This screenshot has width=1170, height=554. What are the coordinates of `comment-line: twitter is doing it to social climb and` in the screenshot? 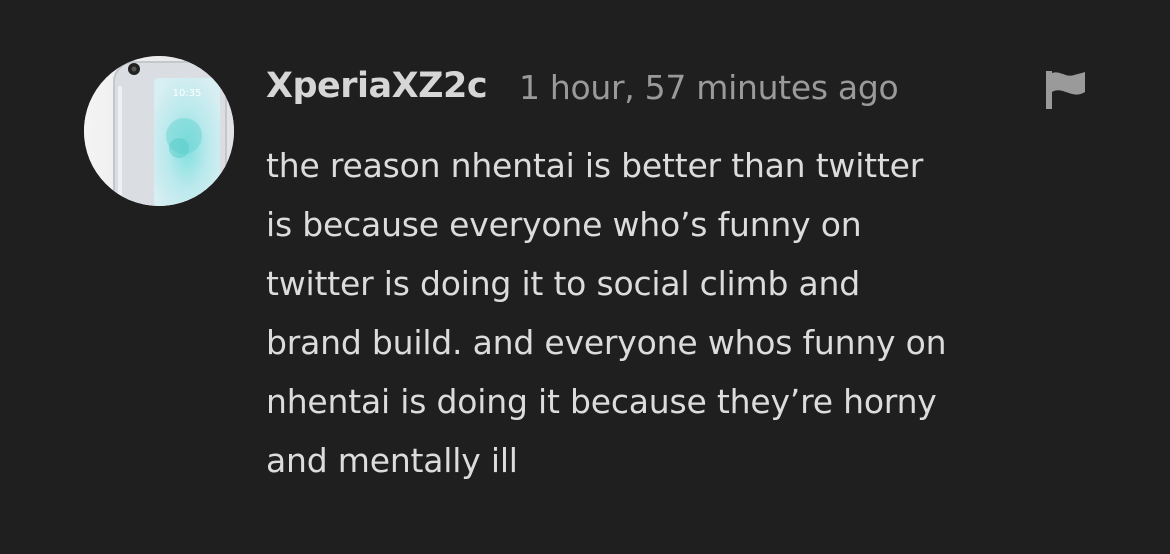 It's located at (563, 283).